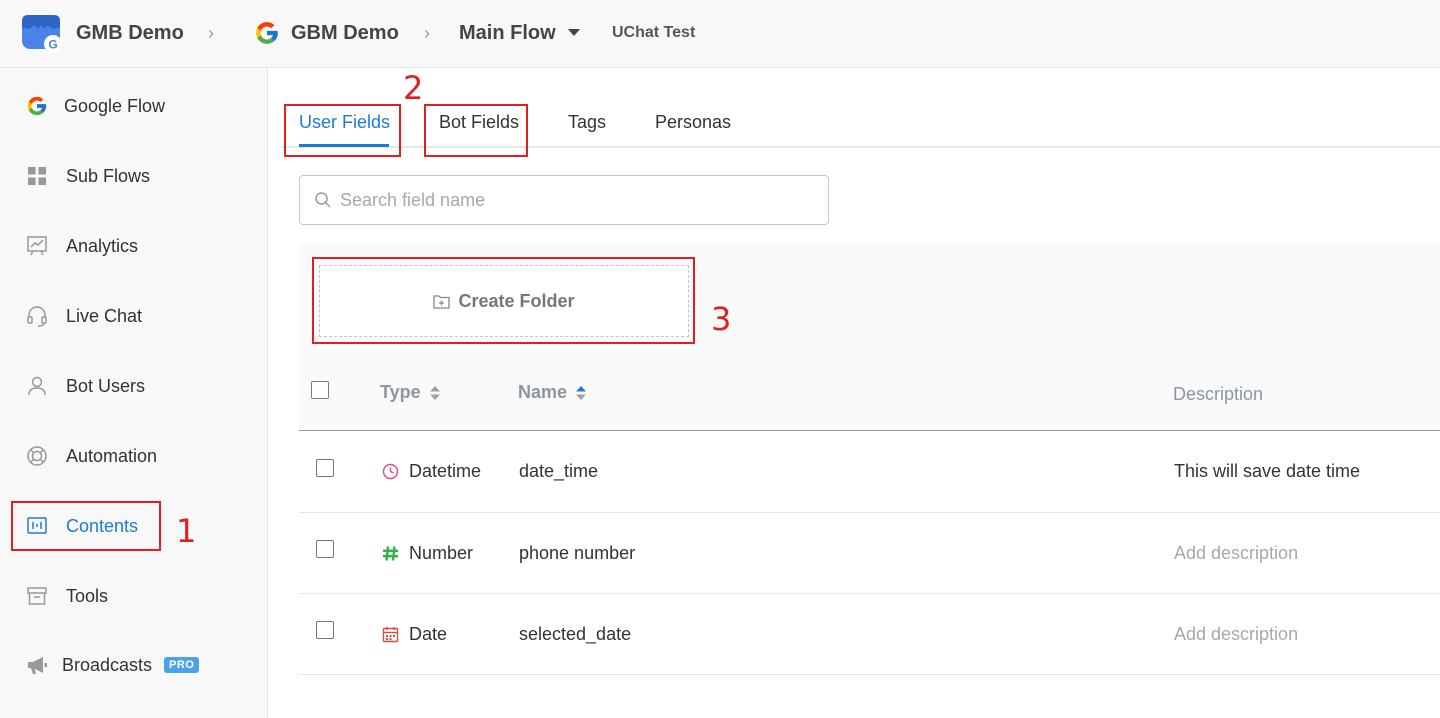 This screenshot has height=718, width=1440. I want to click on row-type-label: Number, so click(441, 553).